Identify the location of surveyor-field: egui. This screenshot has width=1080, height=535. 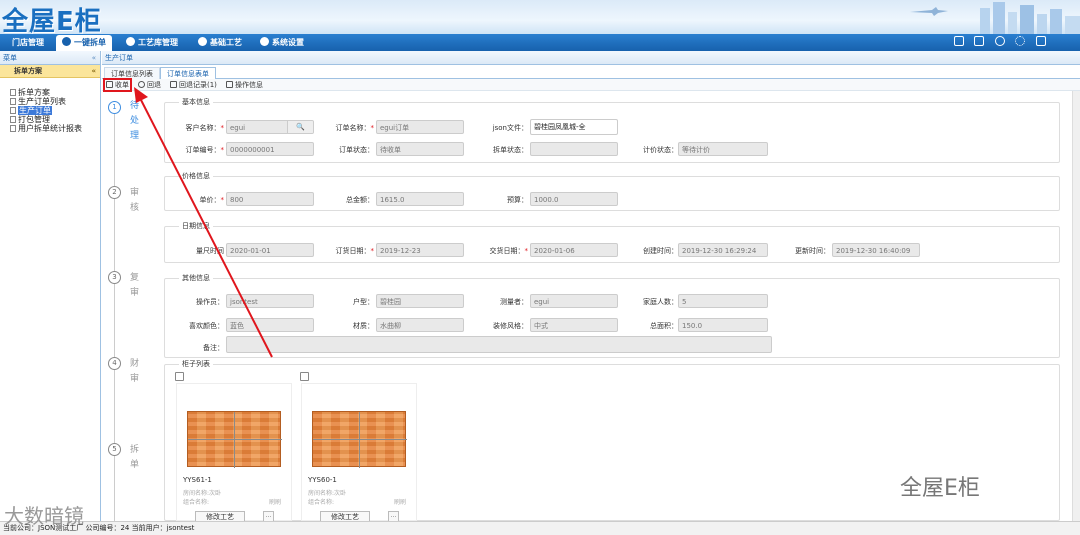
(574, 301).